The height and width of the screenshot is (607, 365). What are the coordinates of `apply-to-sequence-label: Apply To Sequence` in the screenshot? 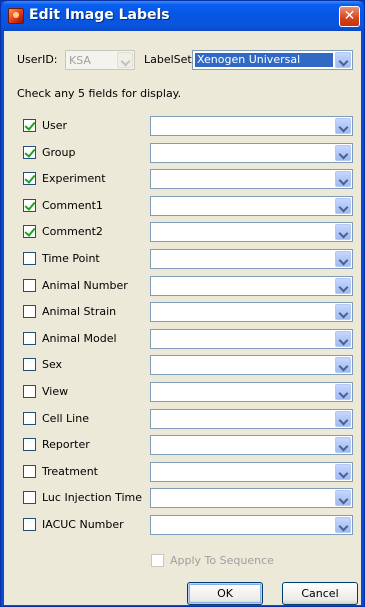 It's located at (222, 560).